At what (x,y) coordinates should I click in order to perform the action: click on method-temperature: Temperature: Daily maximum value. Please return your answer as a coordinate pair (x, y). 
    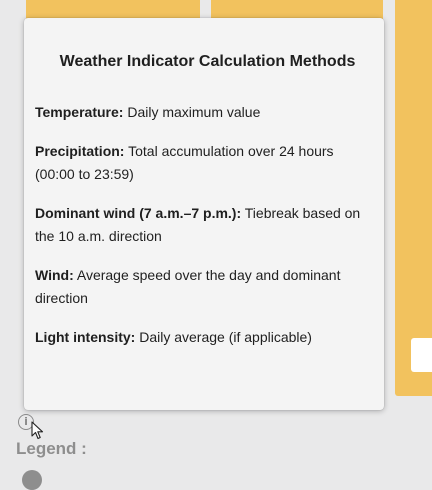
    Looking at the image, I should click on (204, 112).